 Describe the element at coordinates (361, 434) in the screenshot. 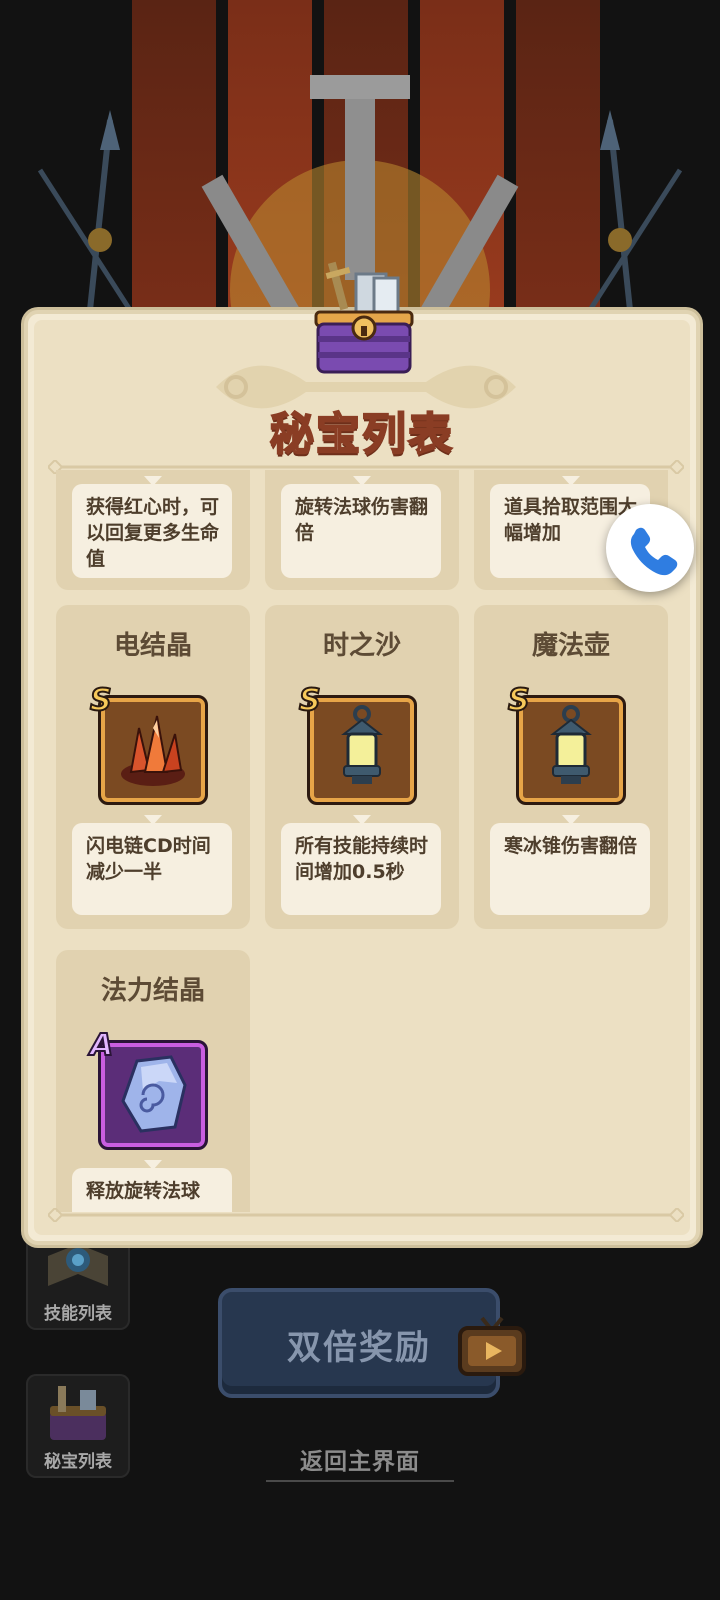

I see `modal-title: 秘宝列表` at that location.